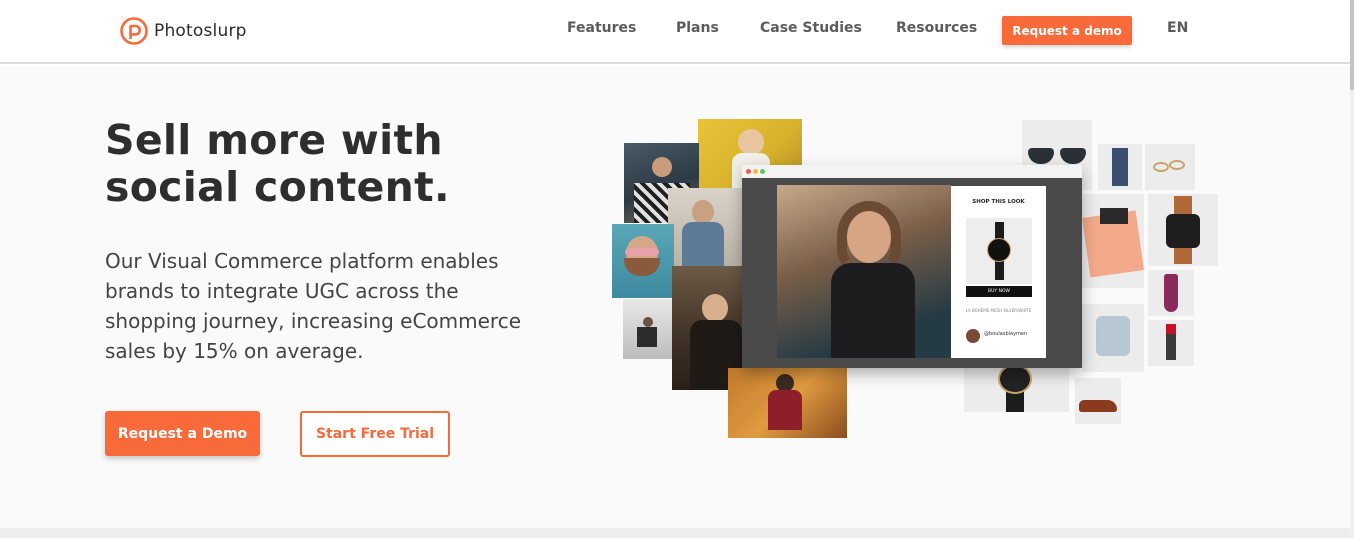  Describe the element at coordinates (755, 171) in the screenshot. I see `minimize-dot-icon` at that location.